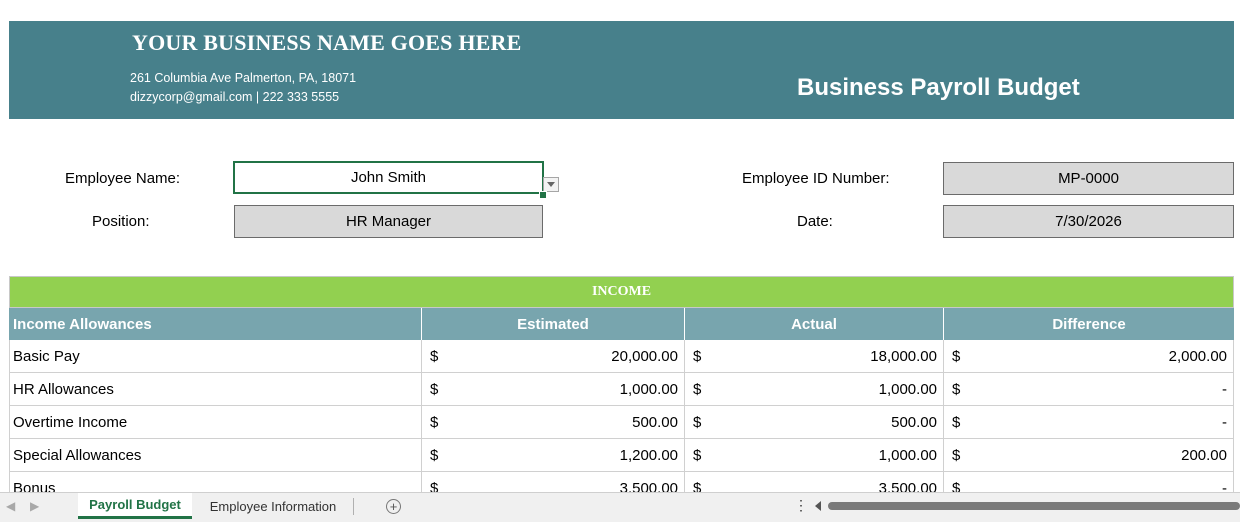 The image size is (1240, 522). Describe the element at coordinates (903, 356) in the screenshot. I see `actual-value: 18,000.00` at that location.